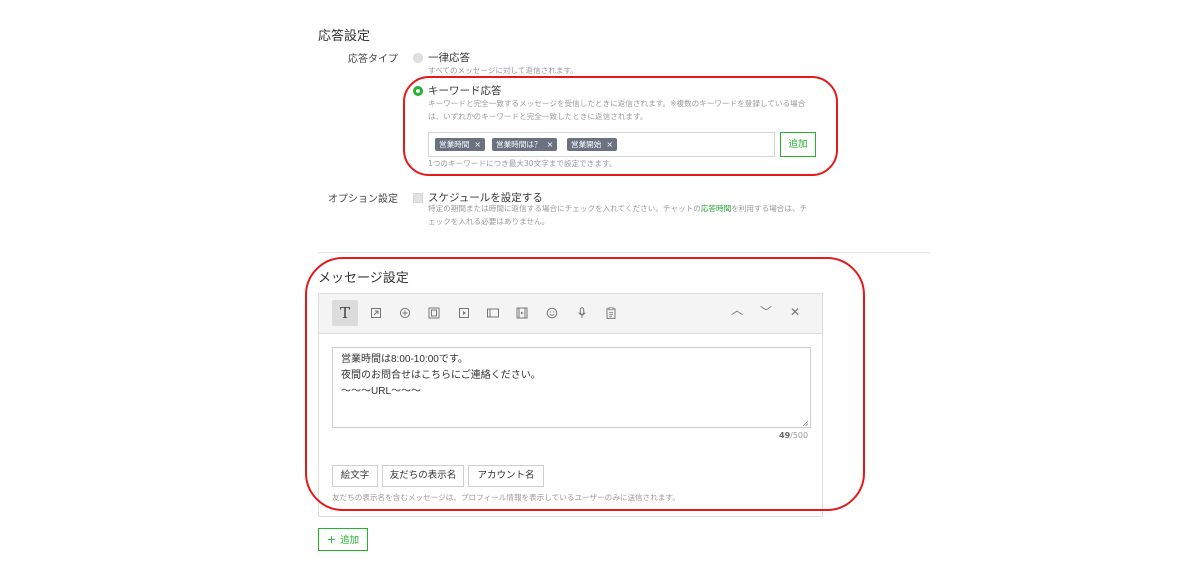 This screenshot has height=570, width=1200. What do you see at coordinates (343, 539) in the screenshot?
I see `add-message-button: + 追加` at bounding box center [343, 539].